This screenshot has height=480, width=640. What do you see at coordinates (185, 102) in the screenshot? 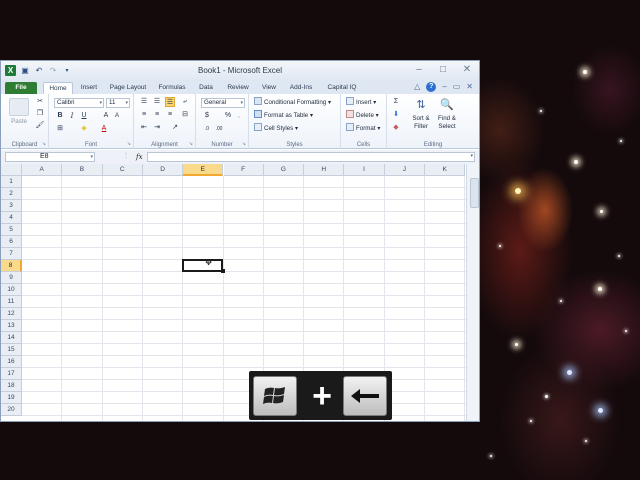
I see `wrap-text-icon: ⤶` at bounding box center [185, 102].